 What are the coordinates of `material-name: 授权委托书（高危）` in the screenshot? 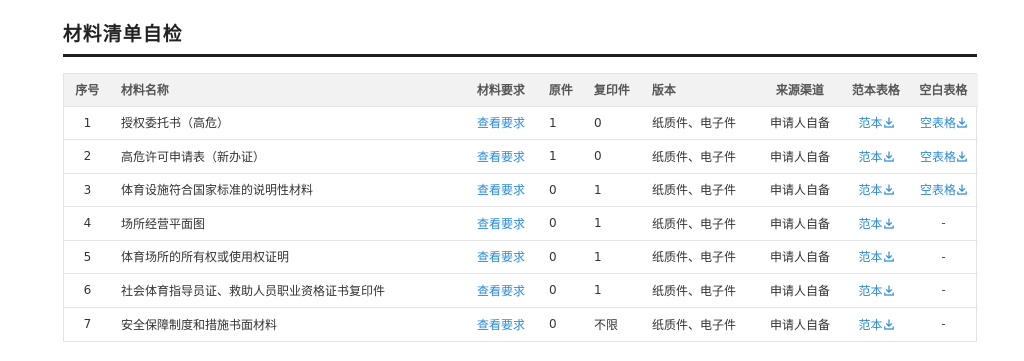 It's located at (175, 123).